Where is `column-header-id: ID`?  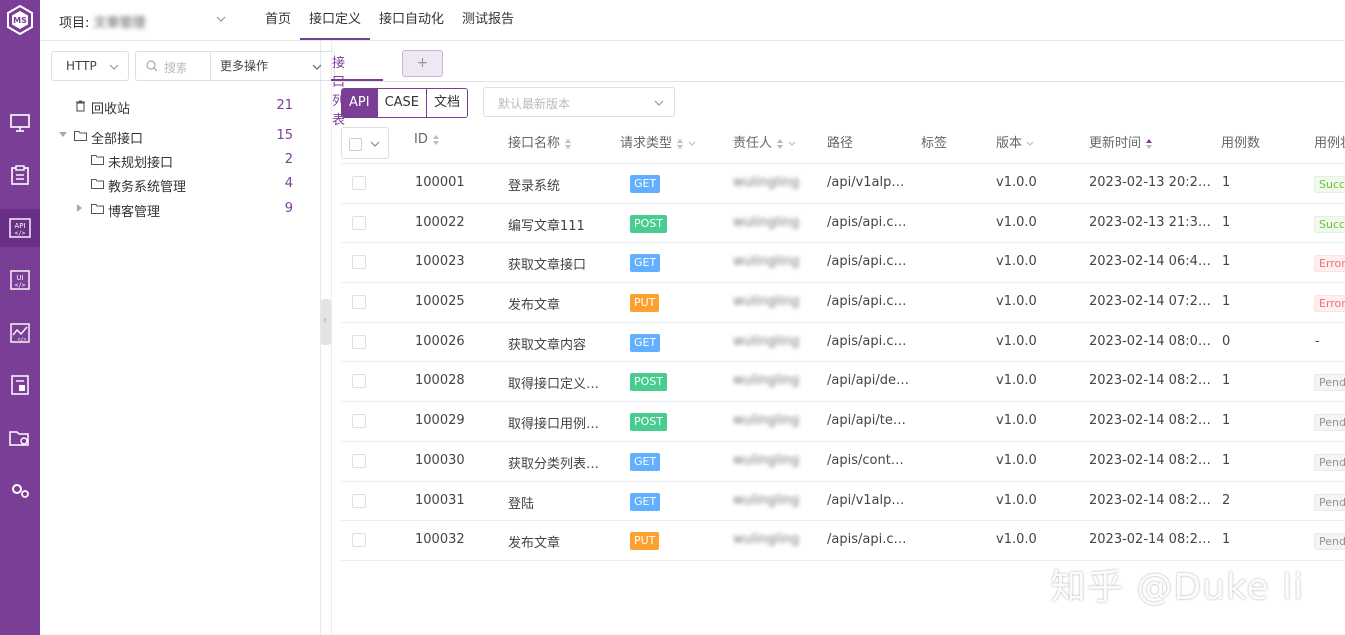 column-header-id: ID is located at coordinates (427, 139).